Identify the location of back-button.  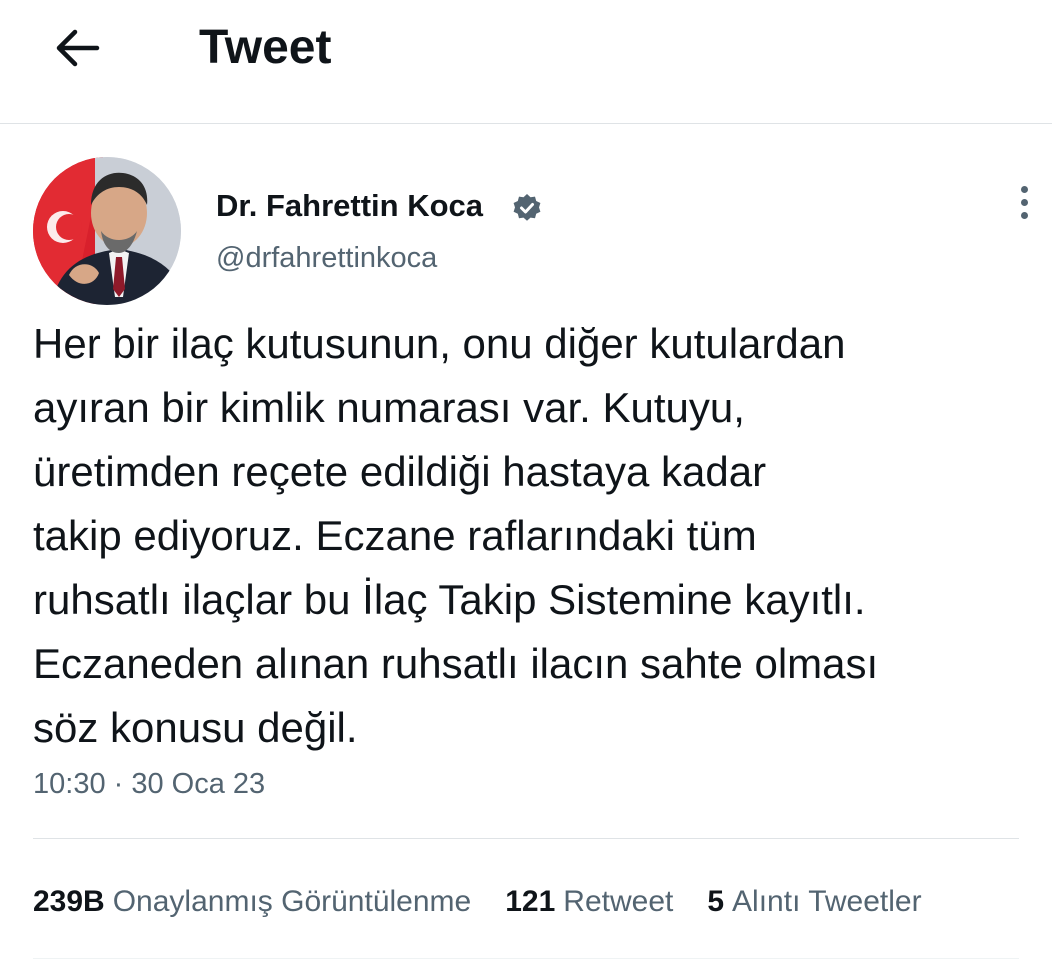
(77, 48).